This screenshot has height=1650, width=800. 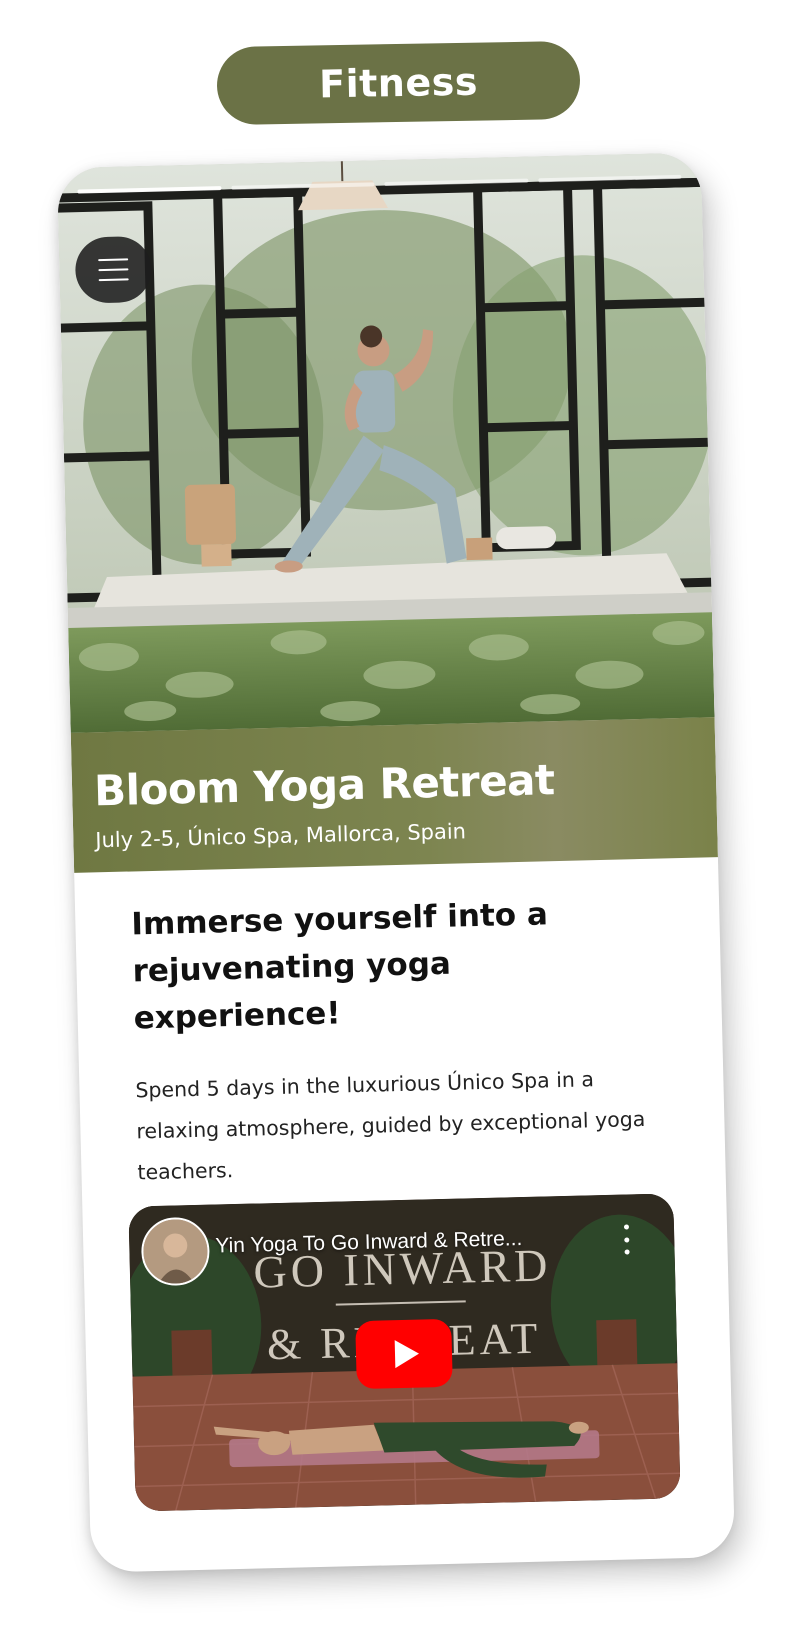 What do you see at coordinates (324, 785) in the screenshot?
I see `event-title: Bloom Yoga Retreat` at bounding box center [324, 785].